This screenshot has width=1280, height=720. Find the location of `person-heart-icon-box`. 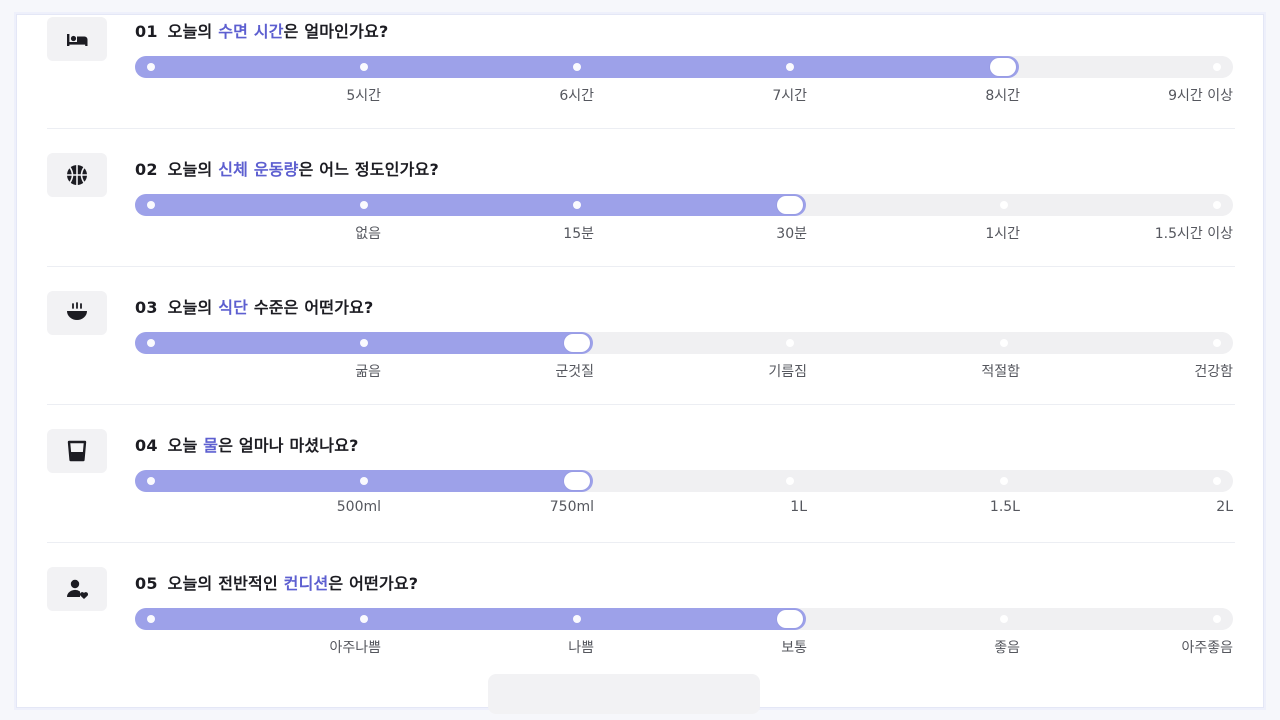

person-heart-icon-box is located at coordinates (77, 589).